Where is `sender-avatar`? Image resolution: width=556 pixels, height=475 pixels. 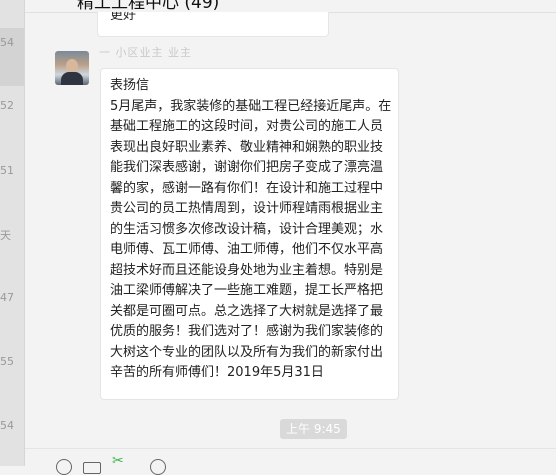
sender-avatar is located at coordinates (72, 68).